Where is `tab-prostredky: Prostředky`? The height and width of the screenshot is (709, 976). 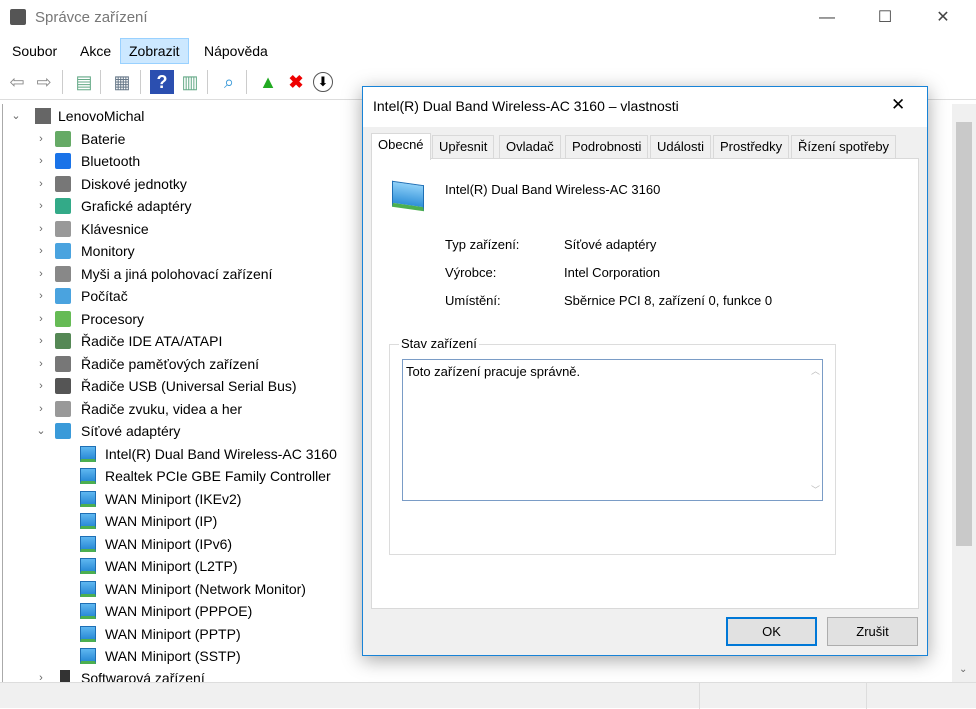
tab-prostredky: Prostředky is located at coordinates (751, 147).